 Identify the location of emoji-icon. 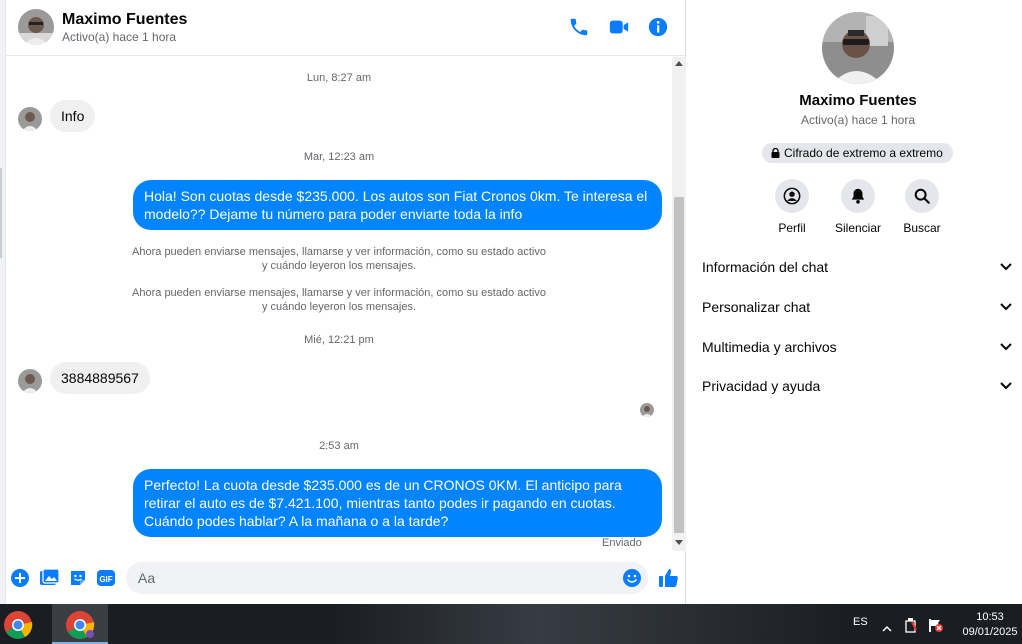
(632, 578).